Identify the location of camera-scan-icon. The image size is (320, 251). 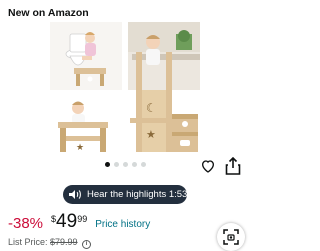
(231, 237).